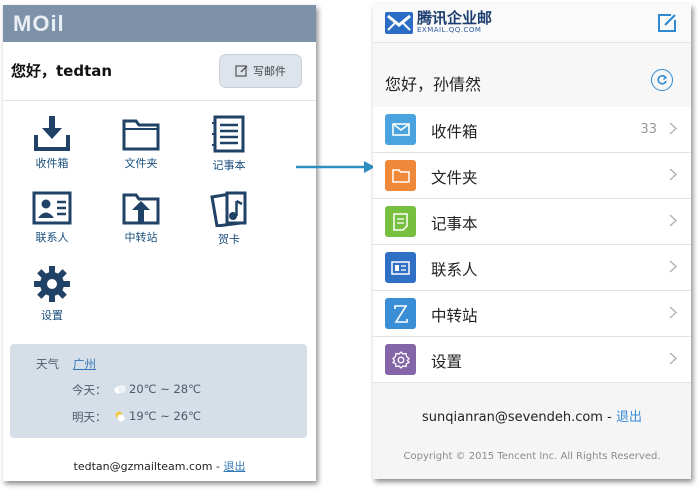  Describe the element at coordinates (512, 417) in the screenshot. I see `account-email: sunqianran@sevendeh.com` at that location.